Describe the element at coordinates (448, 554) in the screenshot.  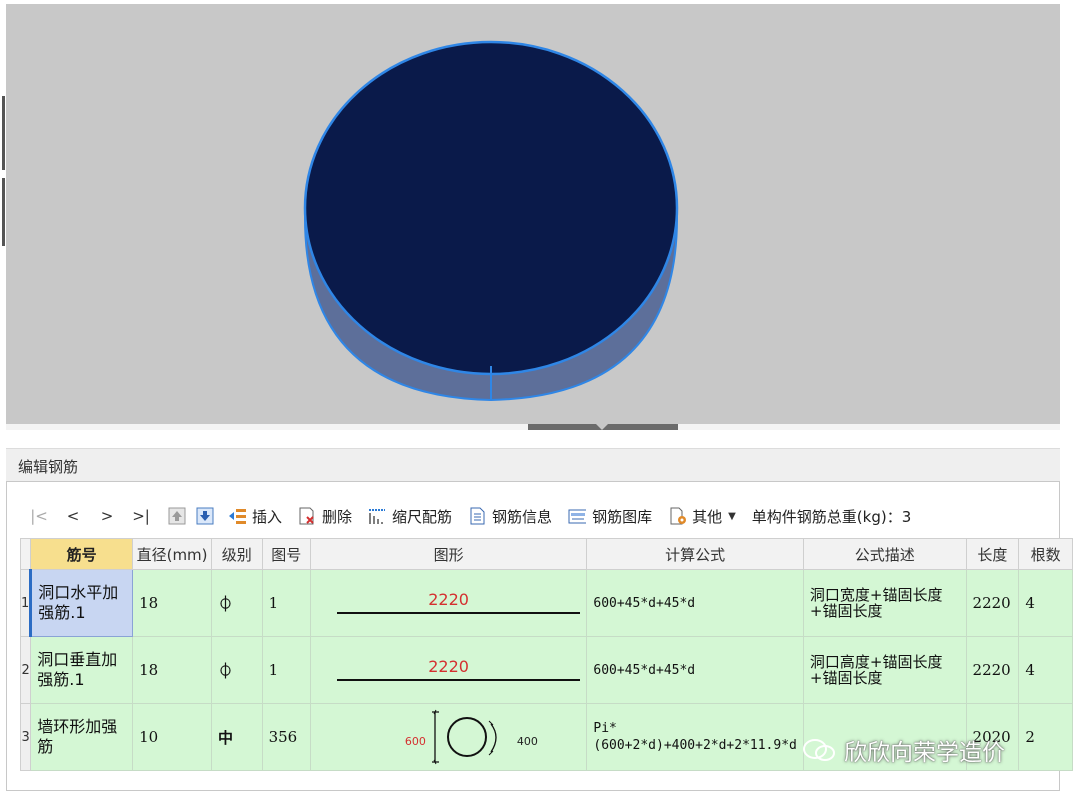
I see `column-header-shape: 图形` at that location.